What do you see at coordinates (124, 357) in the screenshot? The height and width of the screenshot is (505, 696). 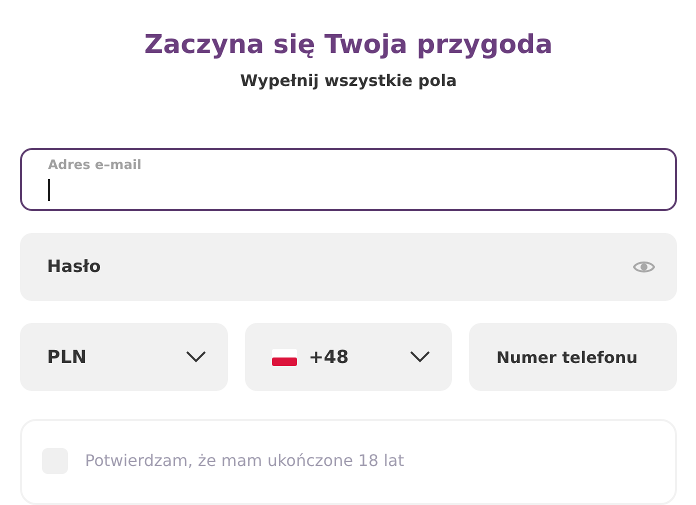 I see `currency-select: PLN` at bounding box center [124, 357].